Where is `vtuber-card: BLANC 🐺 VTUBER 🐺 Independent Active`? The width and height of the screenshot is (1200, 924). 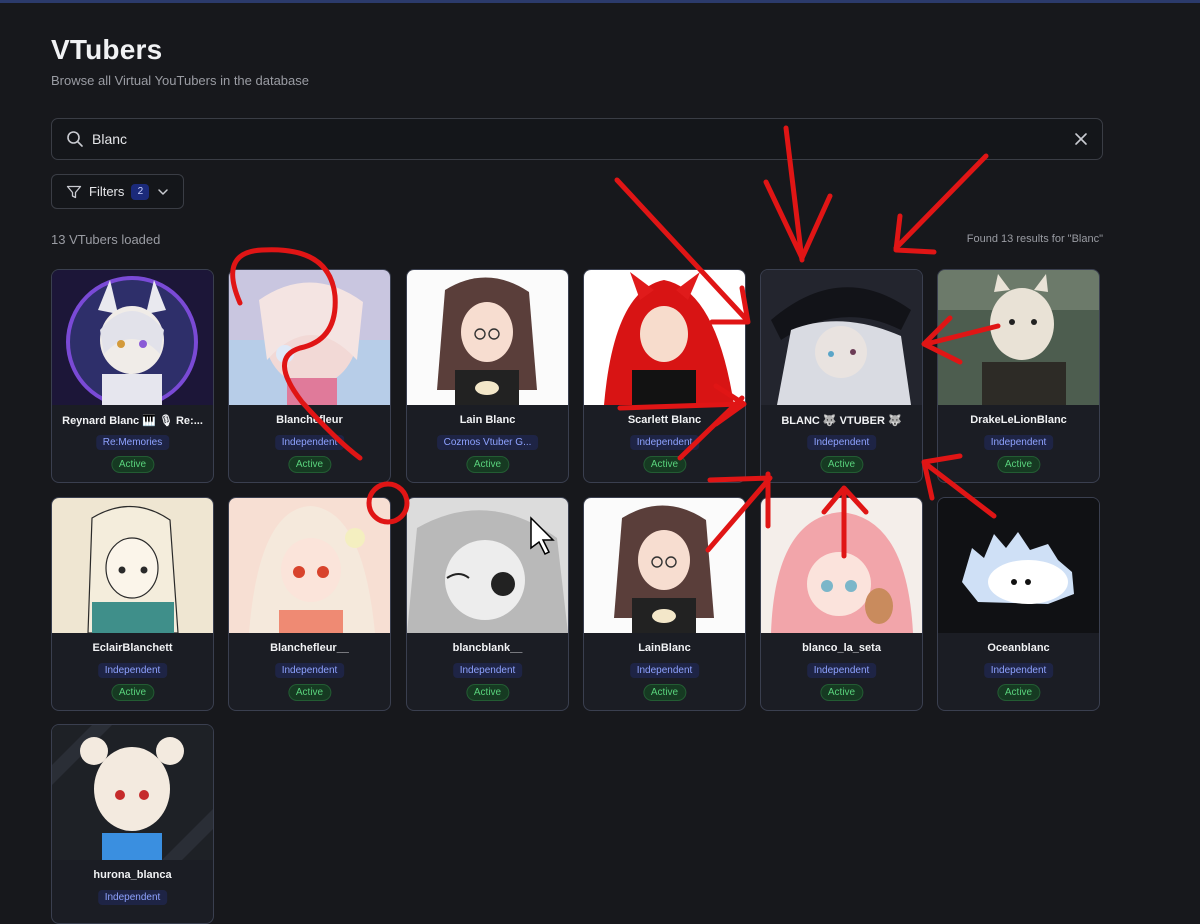 vtuber-card: BLANC 🐺 VTUBER 🐺 Independent Active is located at coordinates (841, 376).